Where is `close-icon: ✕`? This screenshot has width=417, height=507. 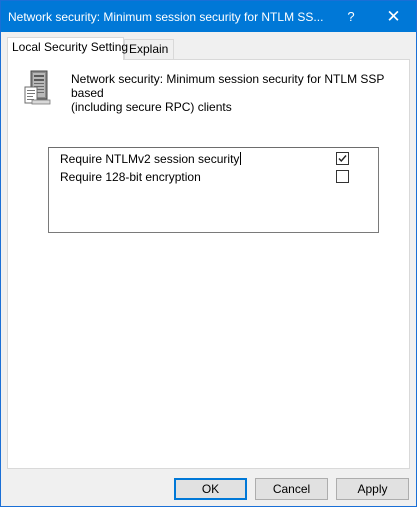 close-icon: ✕ is located at coordinates (393, 16).